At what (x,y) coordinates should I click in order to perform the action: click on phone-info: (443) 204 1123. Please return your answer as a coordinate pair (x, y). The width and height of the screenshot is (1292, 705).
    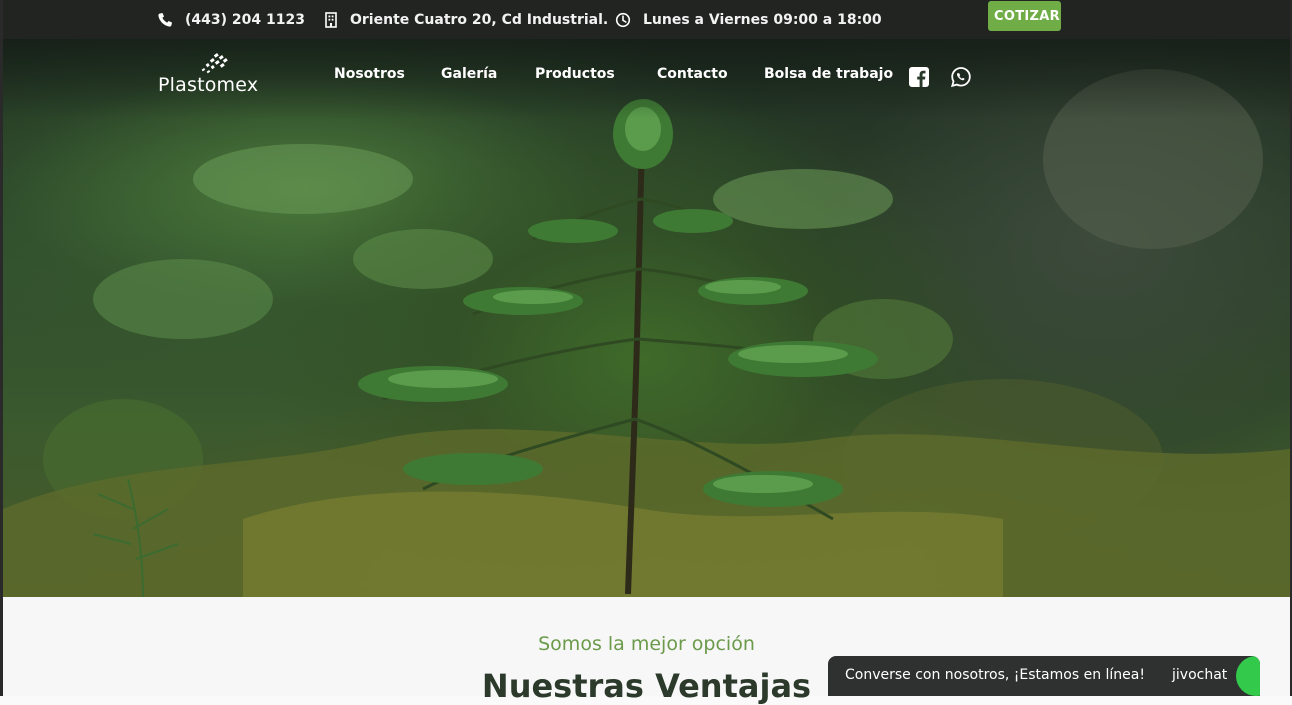
    Looking at the image, I should click on (231, 19).